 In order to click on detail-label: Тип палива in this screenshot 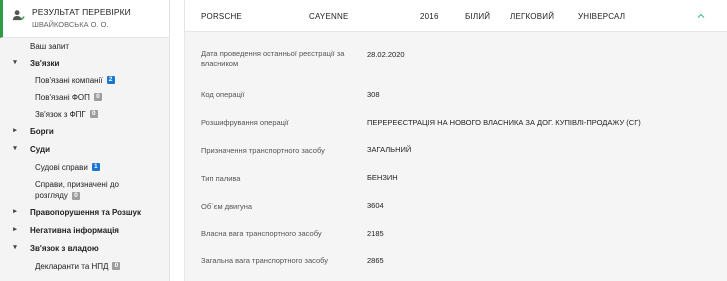, I will do `click(221, 178)`.